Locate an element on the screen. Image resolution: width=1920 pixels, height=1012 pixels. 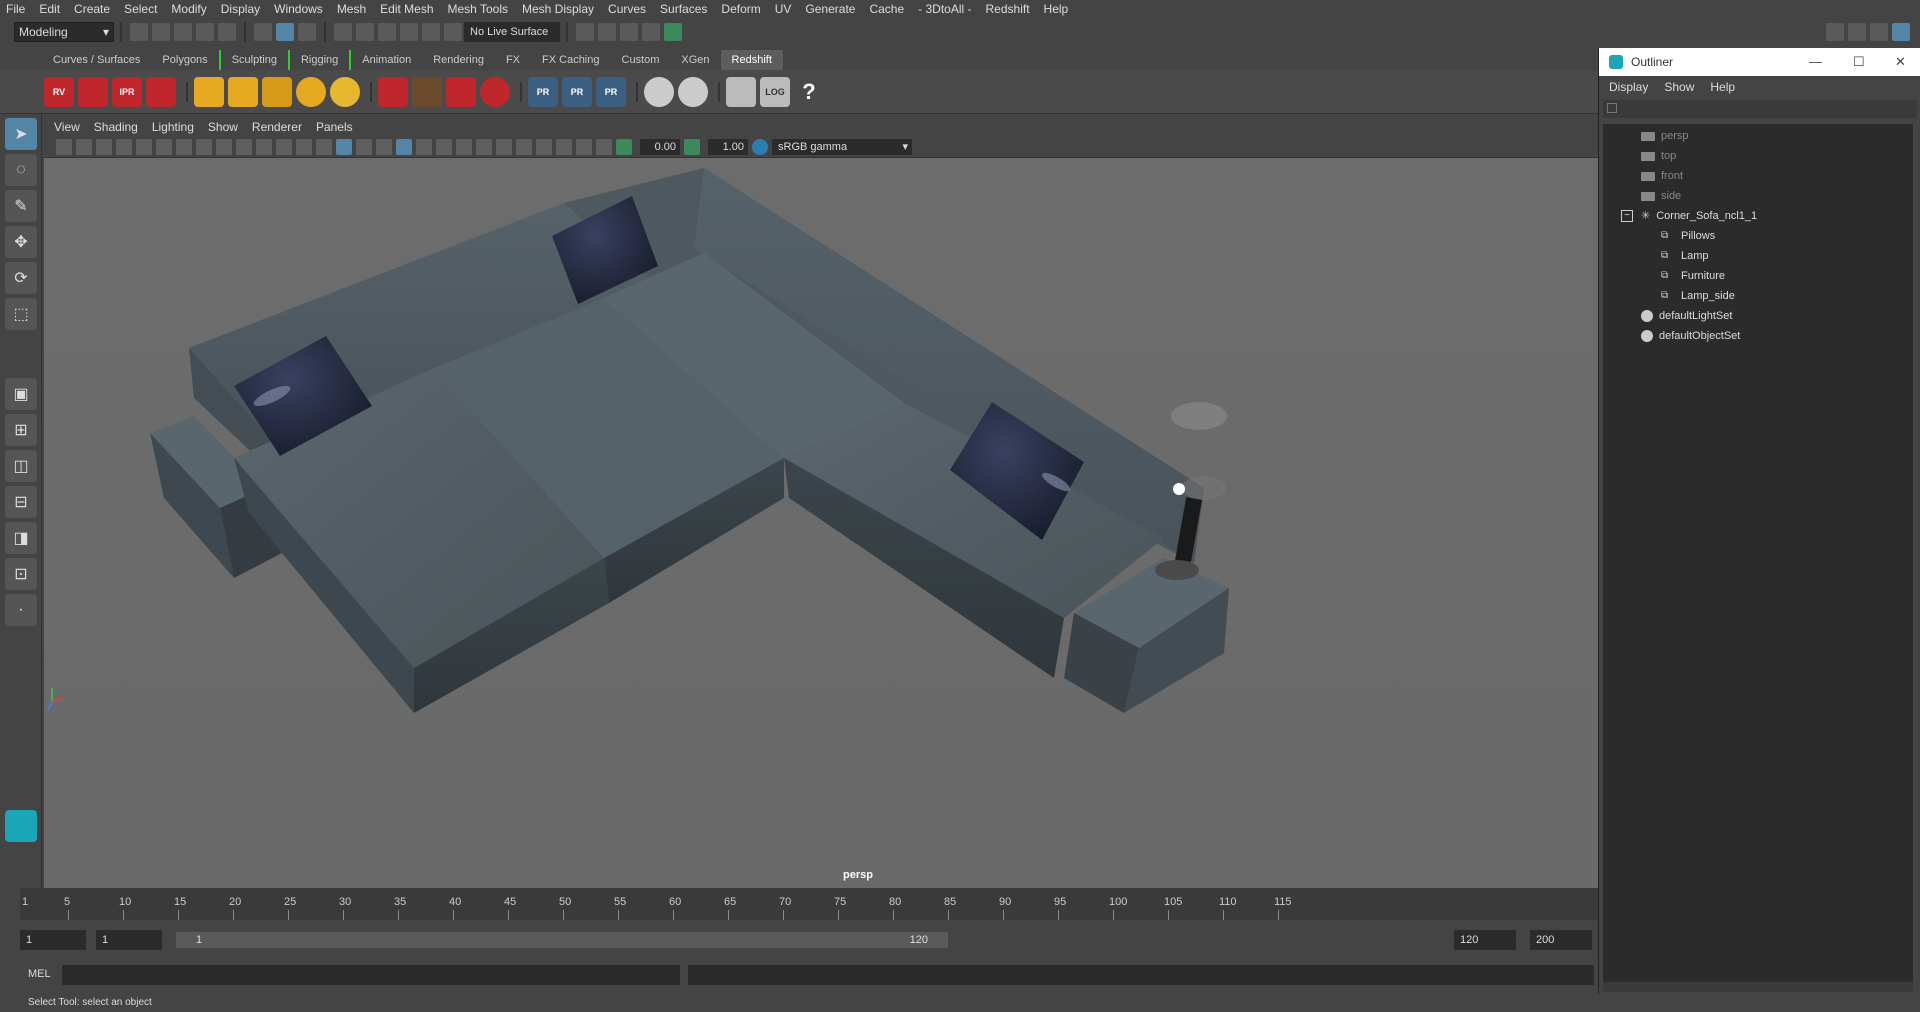
exposure-icon is located at coordinates (624, 146).